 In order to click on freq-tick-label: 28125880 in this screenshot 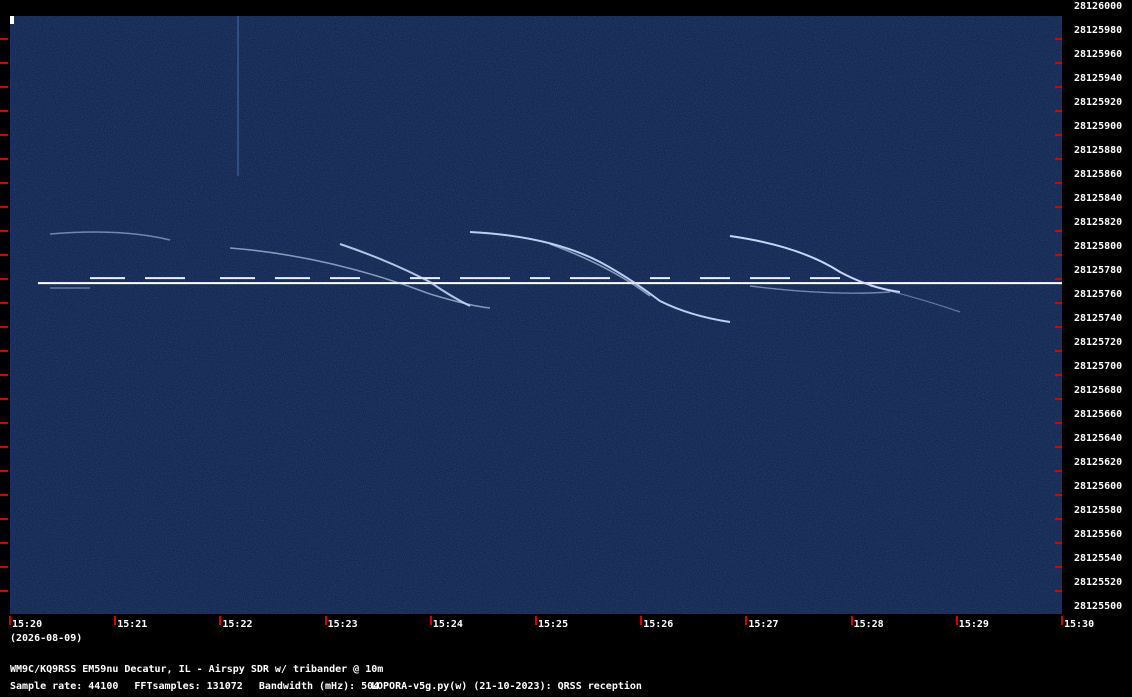, I will do `click(1098, 150)`.